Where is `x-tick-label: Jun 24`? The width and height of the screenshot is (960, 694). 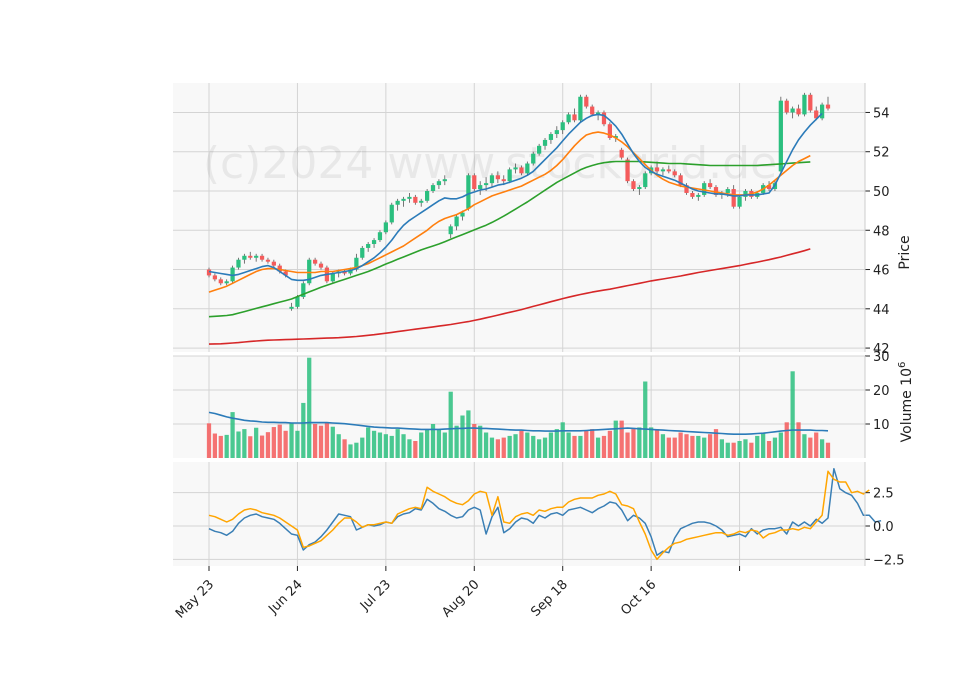
x-tick-label: Jun 24 is located at coordinates (285, 597).